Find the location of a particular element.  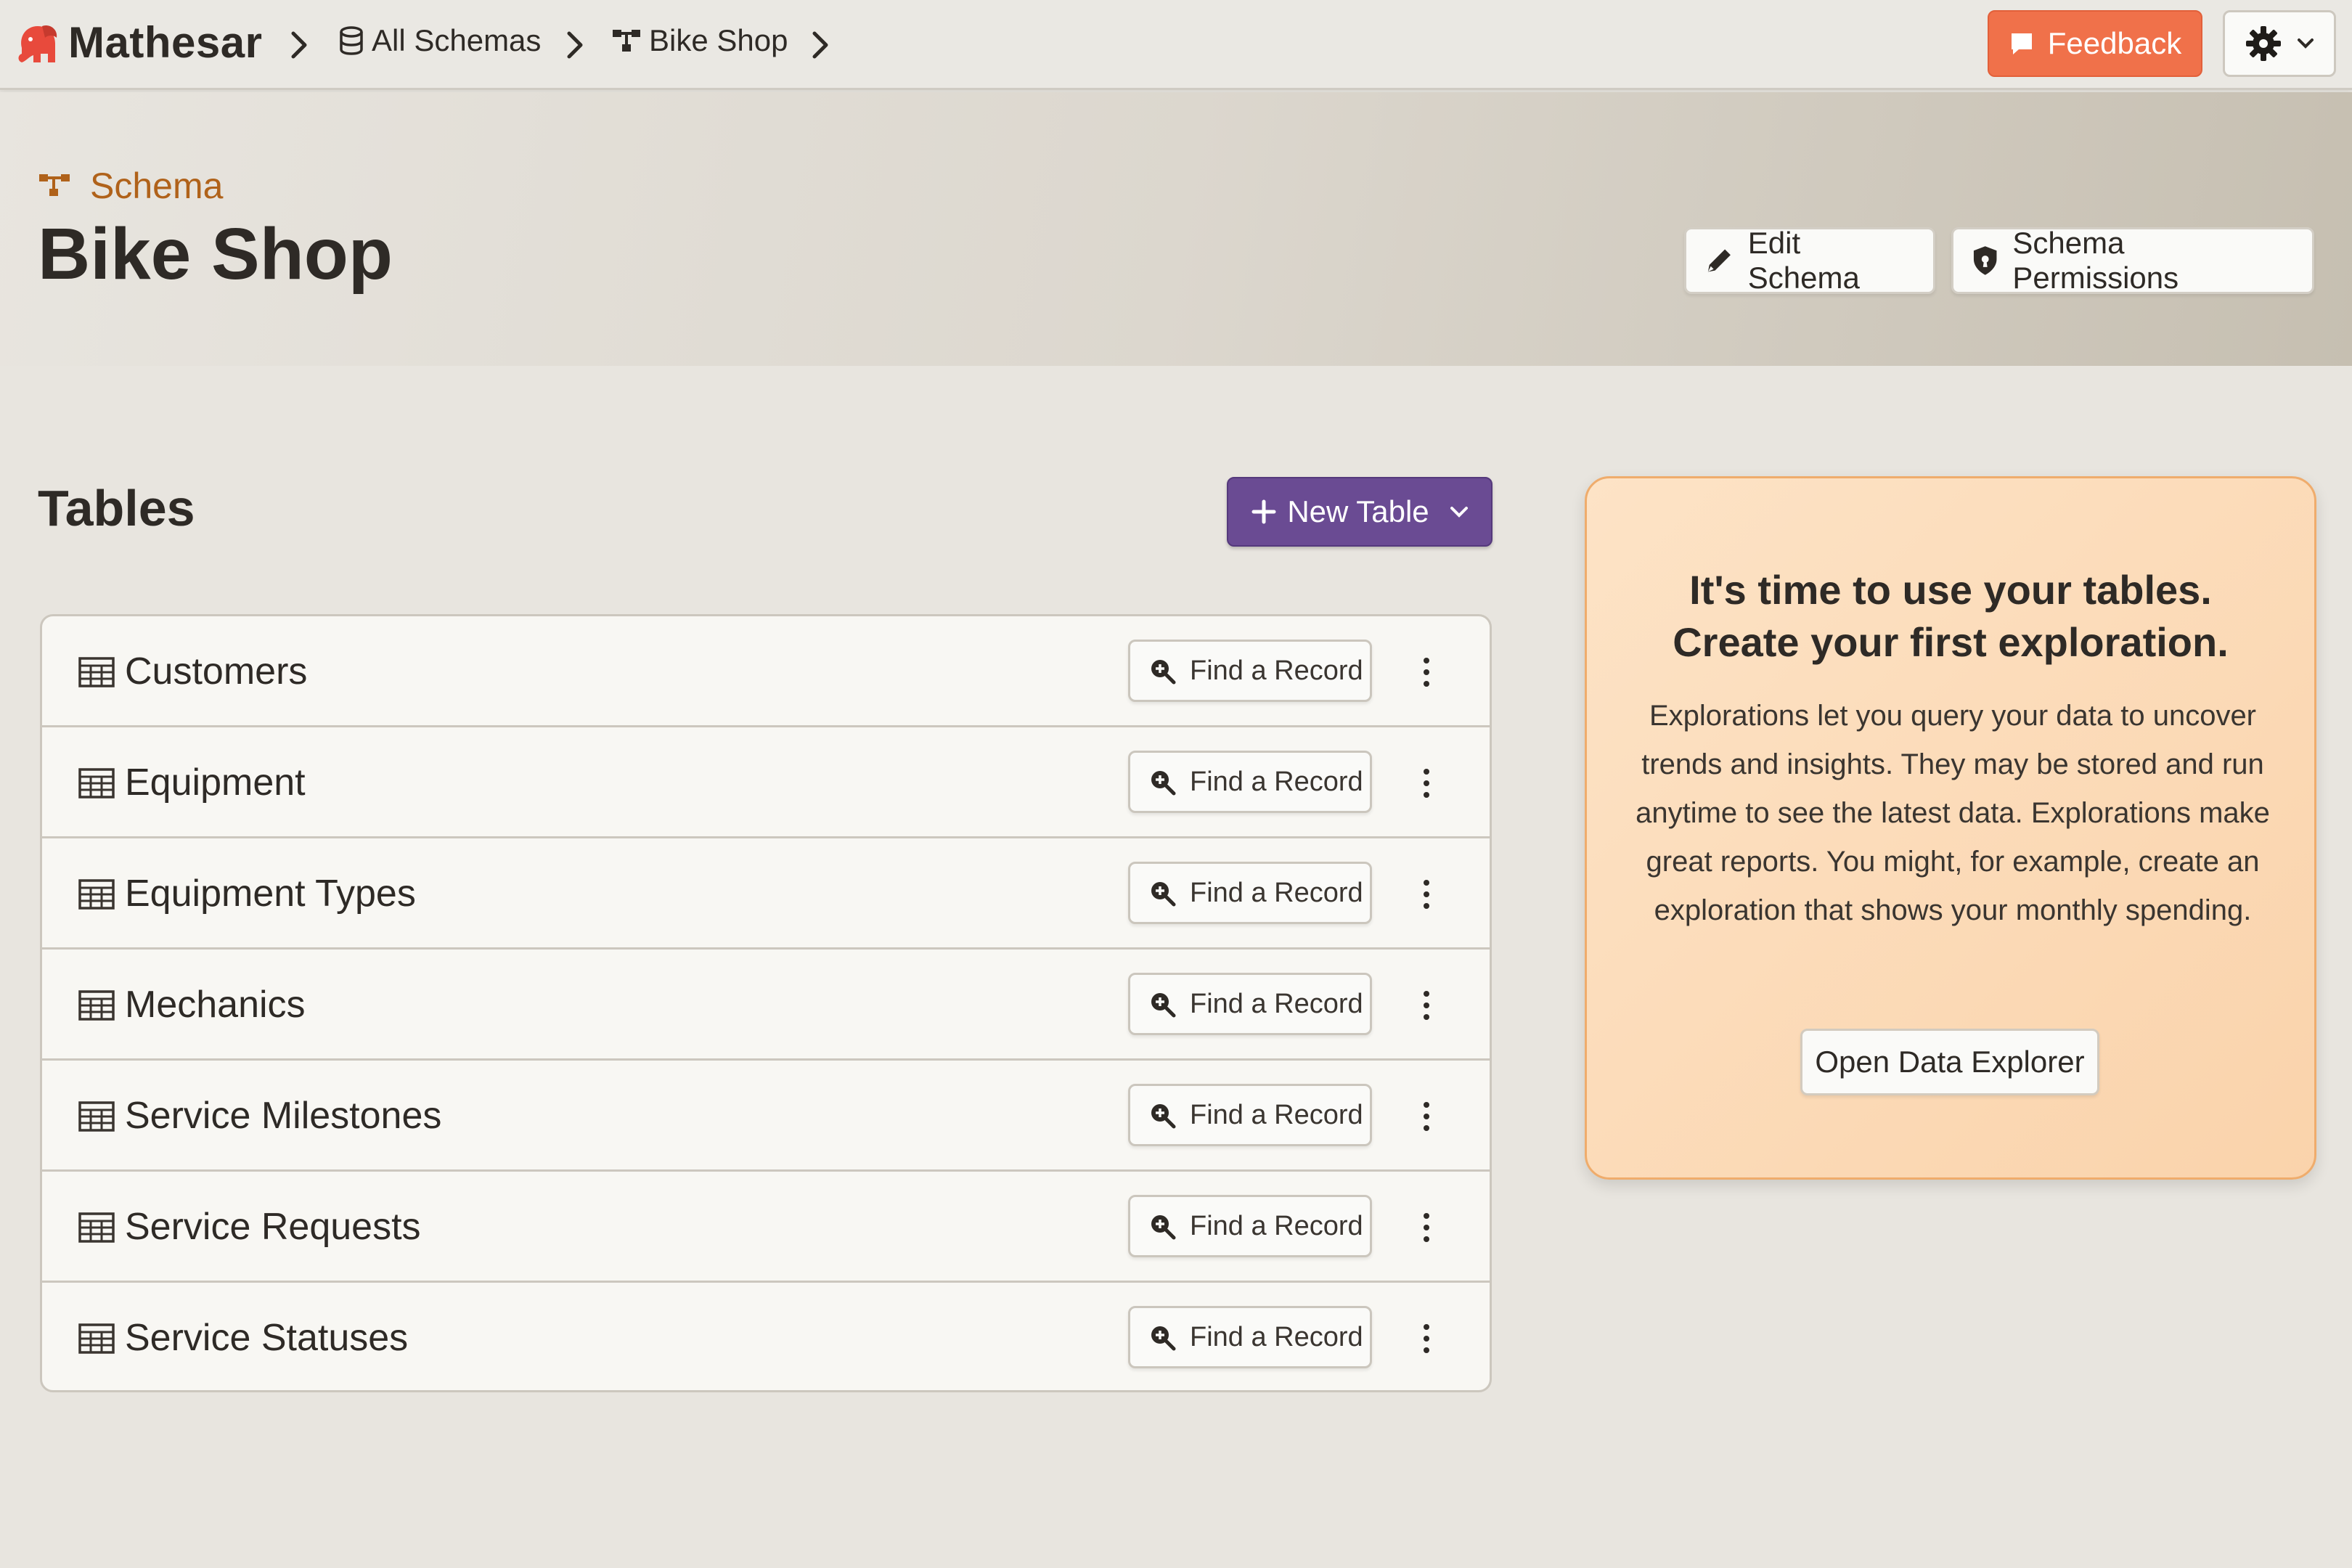

schema-kind-label: Schema is located at coordinates (131, 186).